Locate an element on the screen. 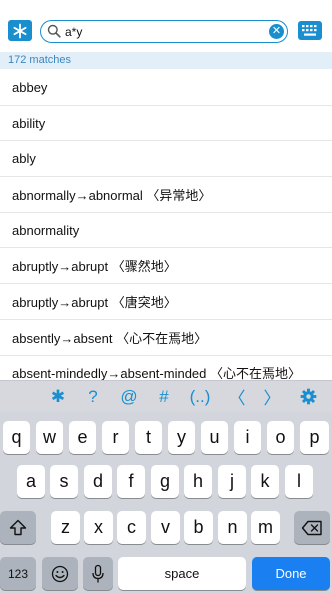 The width and height of the screenshot is (332, 594). key-p: p is located at coordinates (314, 437).